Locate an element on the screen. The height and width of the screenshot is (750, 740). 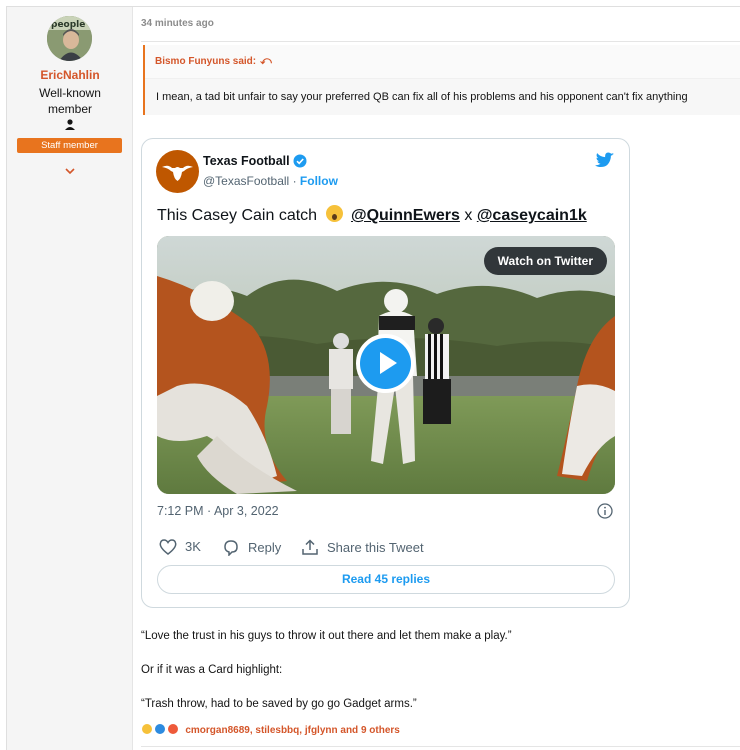
verified-badge-icon is located at coordinates (300, 161).